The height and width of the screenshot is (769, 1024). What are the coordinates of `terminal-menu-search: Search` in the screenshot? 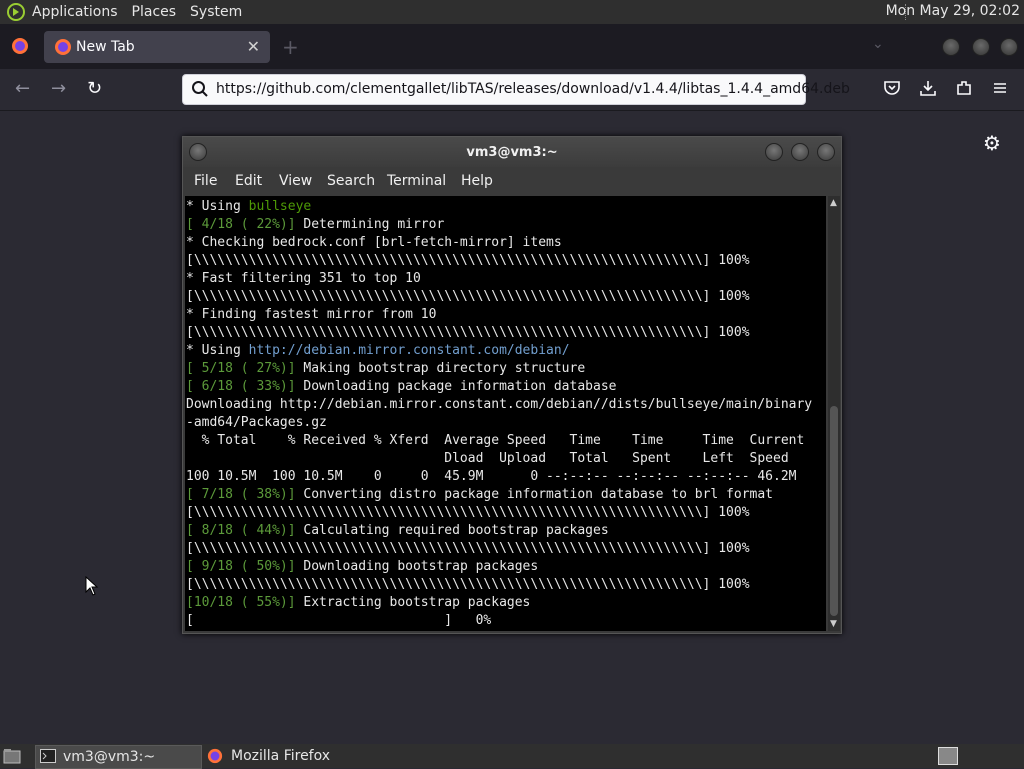 It's located at (351, 181).